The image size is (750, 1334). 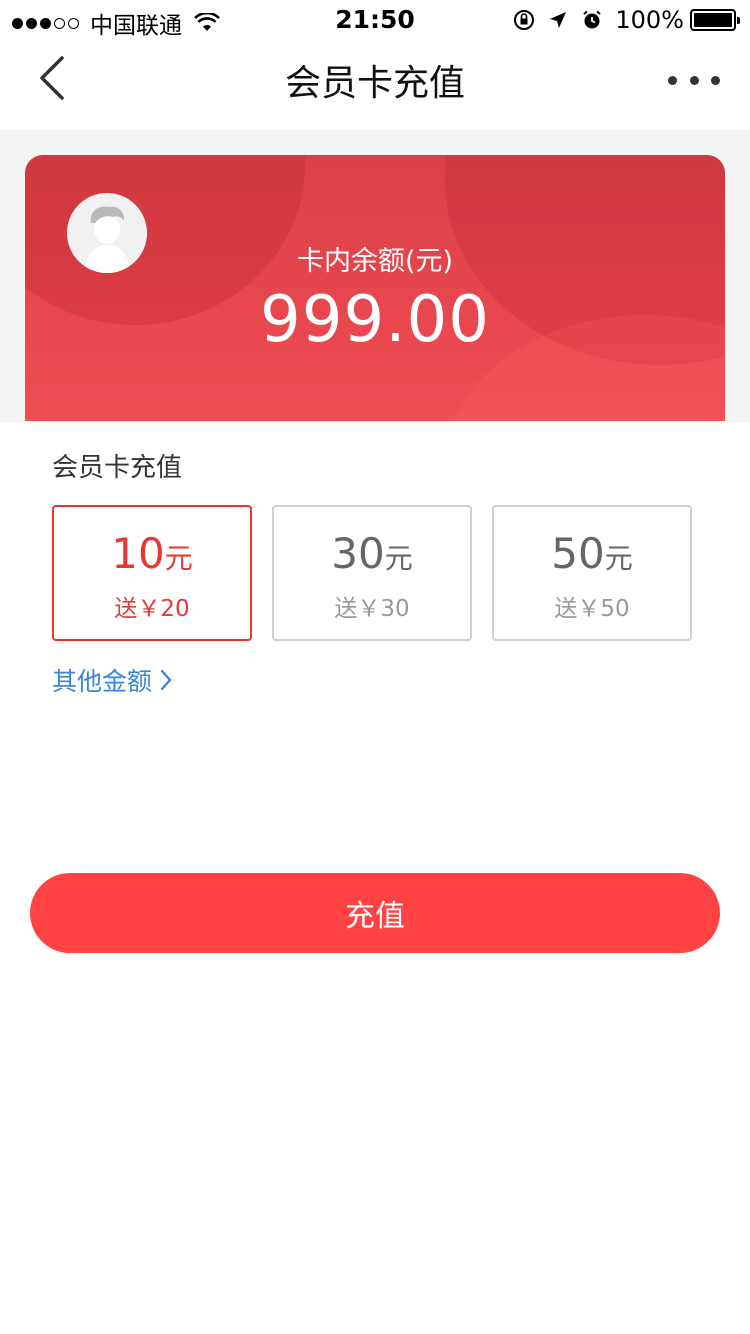 I want to click on balance-value: 999.00, so click(x=375, y=320).